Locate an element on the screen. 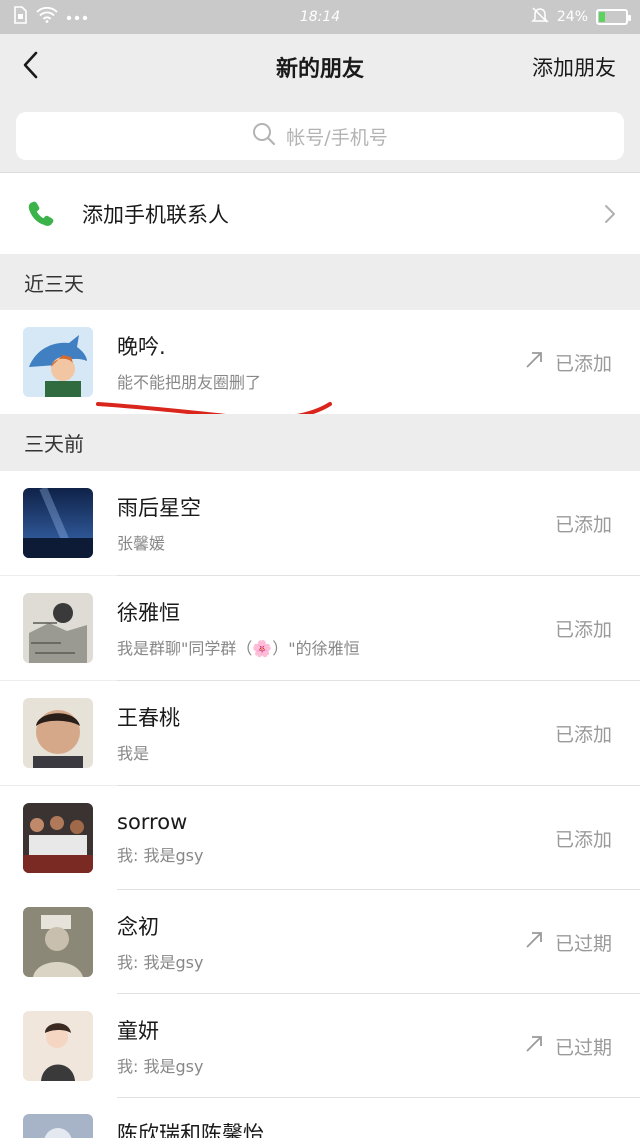 Image resolution: width=640 pixels, height=1138 pixels. wifi-icon is located at coordinates (47, 16).